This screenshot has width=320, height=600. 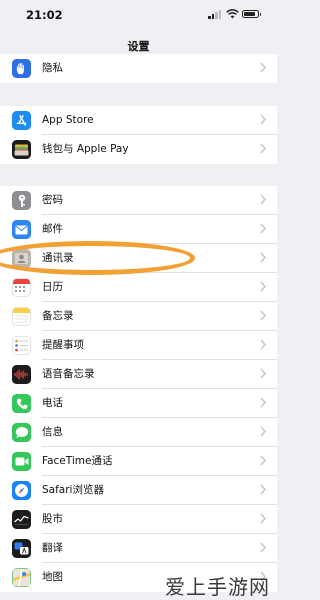 What do you see at coordinates (52, 287) in the screenshot?
I see `settings-row-label: 日历` at bounding box center [52, 287].